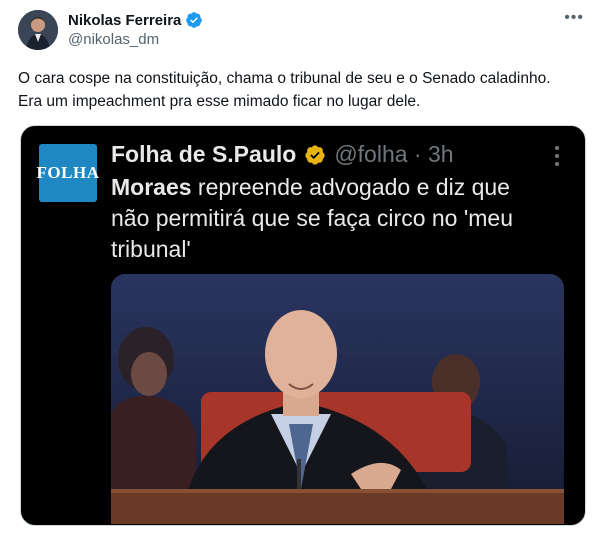 Image resolution: width=614 pixels, height=541 pixels. What do you see at coordinates (315, 155) in the screenshot?
I see `gold-verified-icon` at bounding box center [315, 155].